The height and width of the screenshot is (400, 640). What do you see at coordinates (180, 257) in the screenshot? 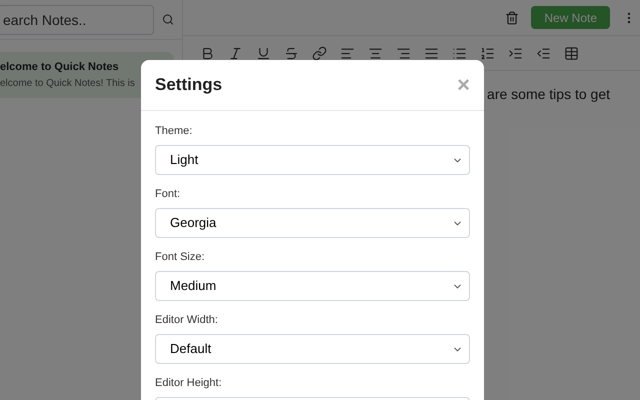
I see `field-label: Font Size:` at bounding box center [180, 257].